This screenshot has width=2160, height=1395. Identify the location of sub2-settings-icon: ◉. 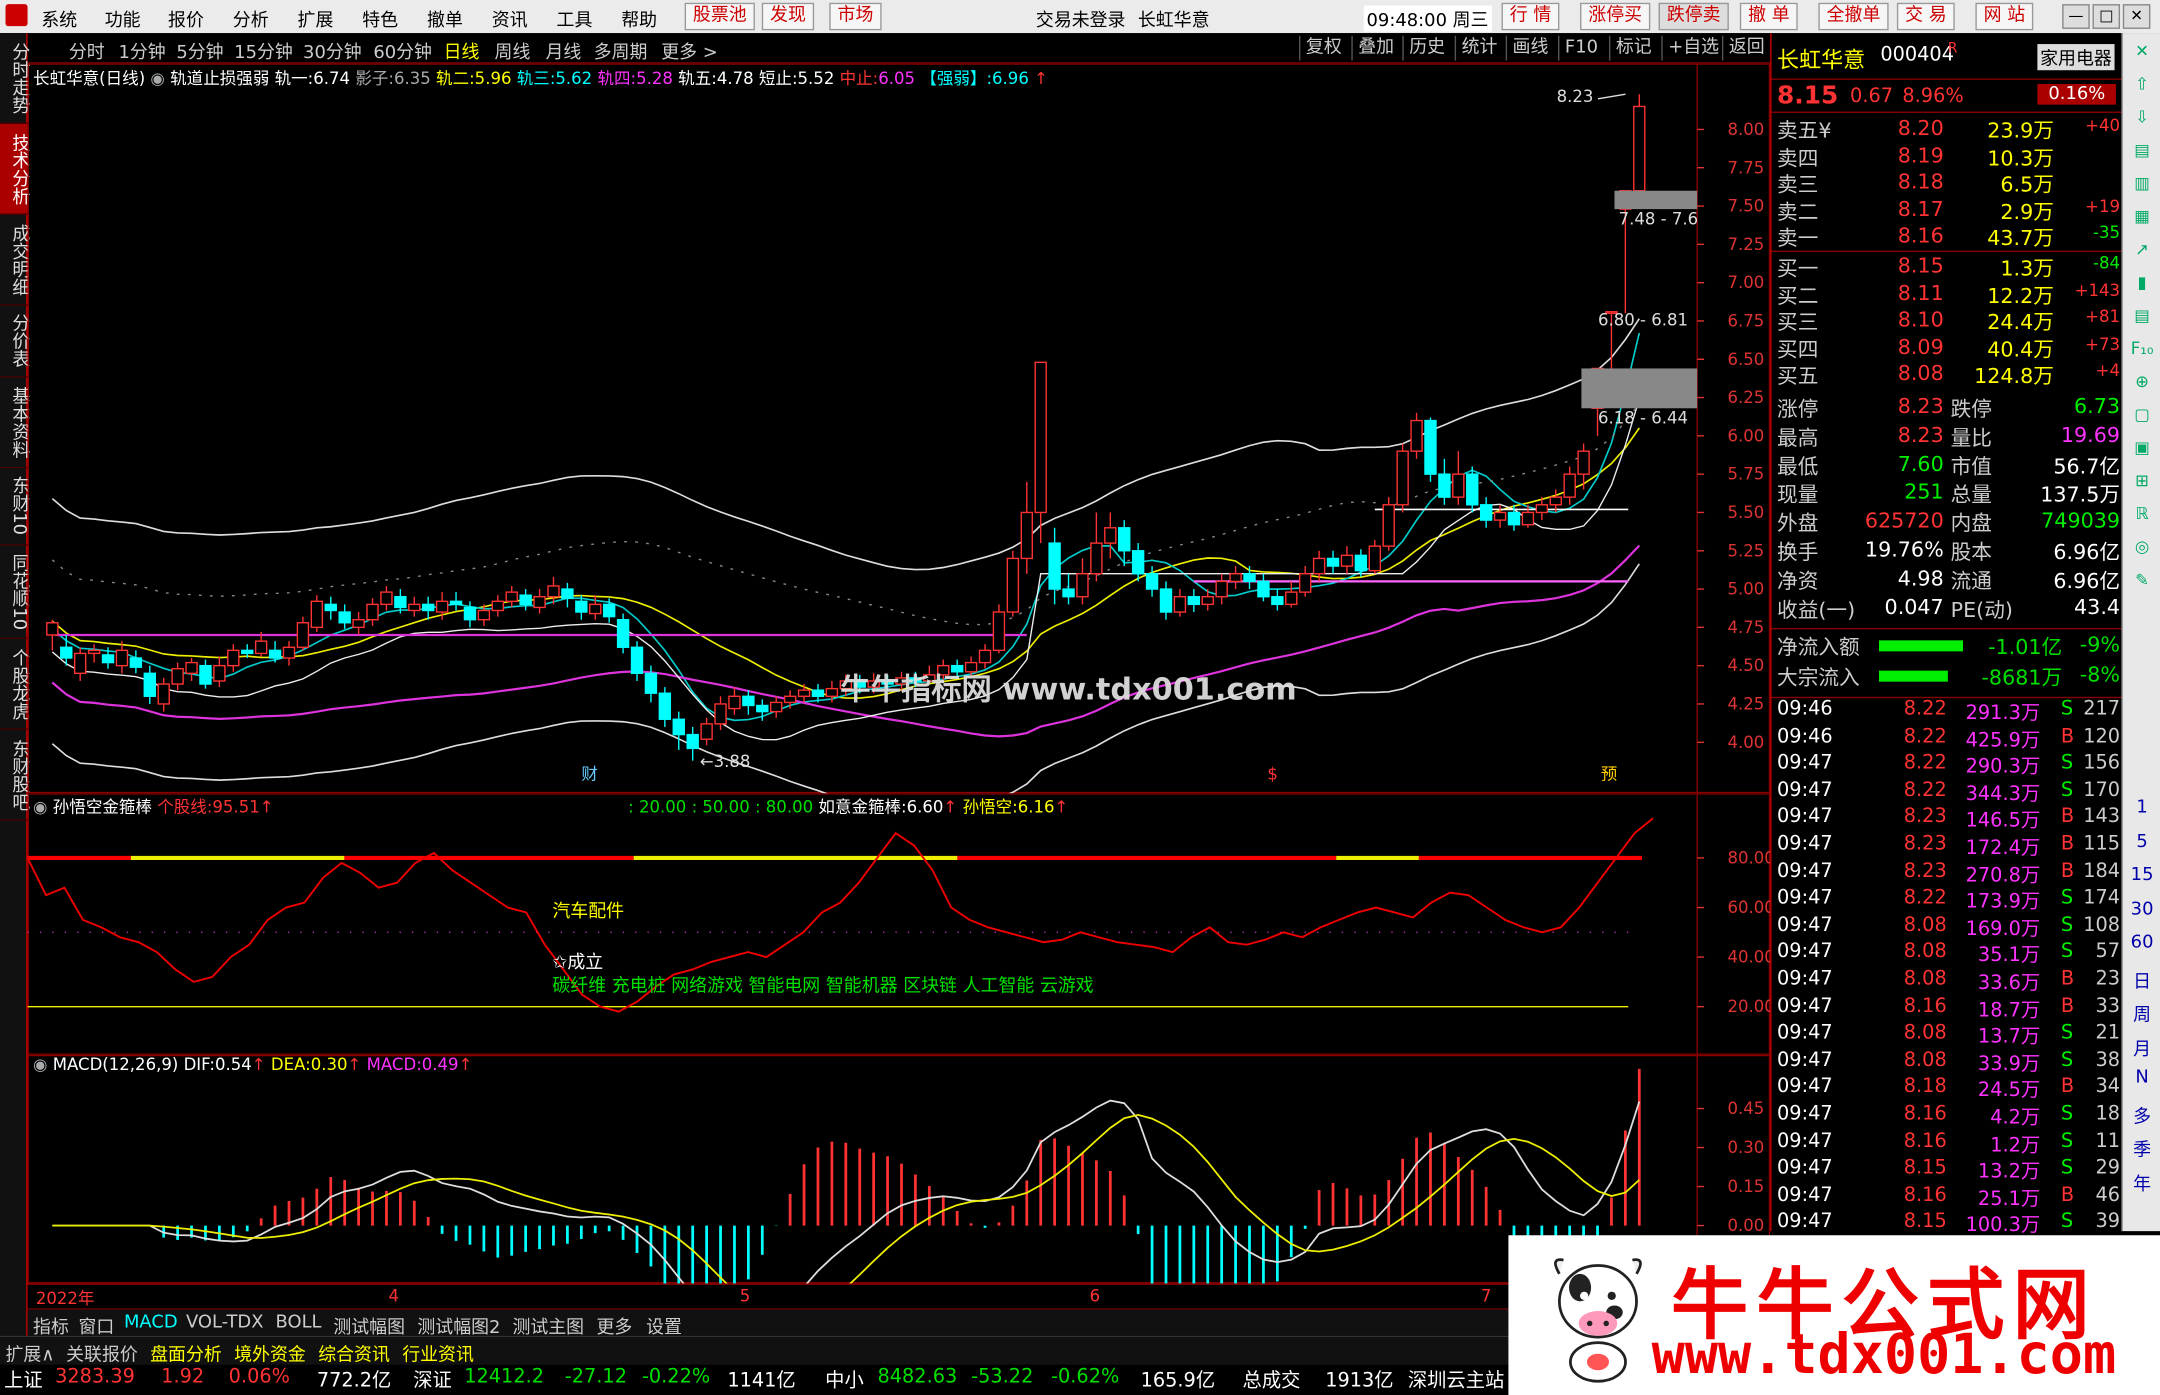
(43, 1064).